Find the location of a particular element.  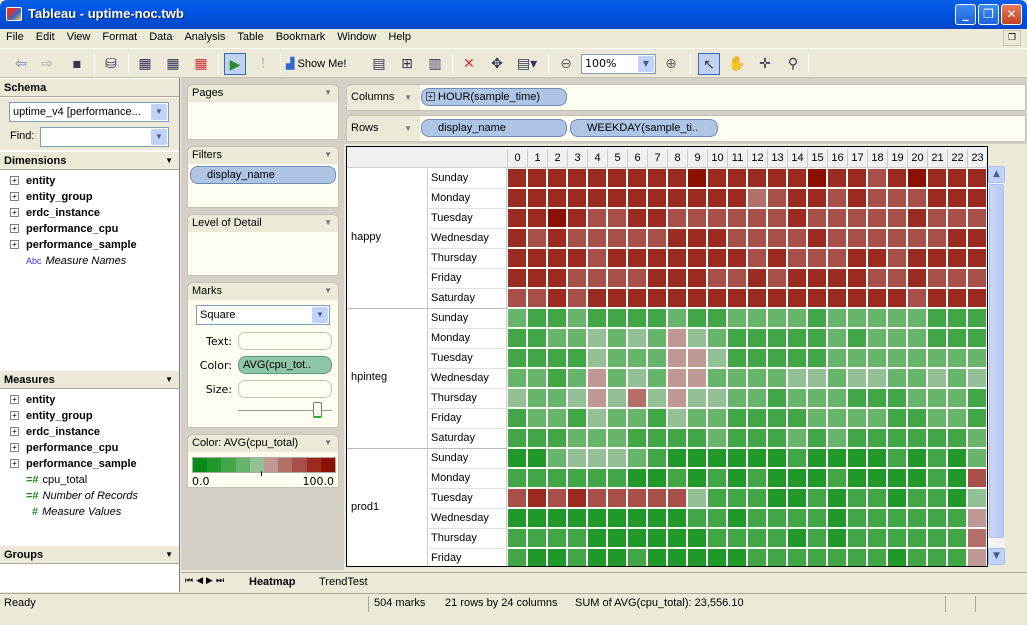

last-tab-icon: ⏭ is located at coordinates (221, 581).